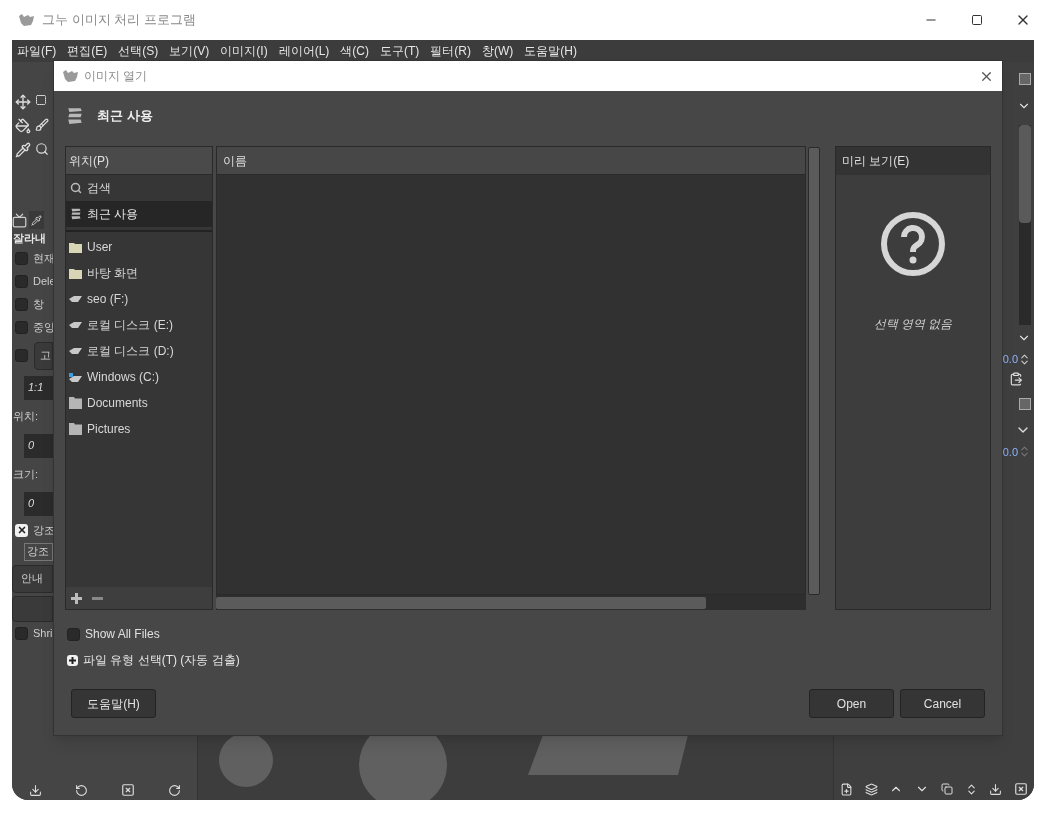 The image size is (1046, 813). Describe the element at coordinates (139, 188) in the screenshot. I see `place-item: 검색` at that location.